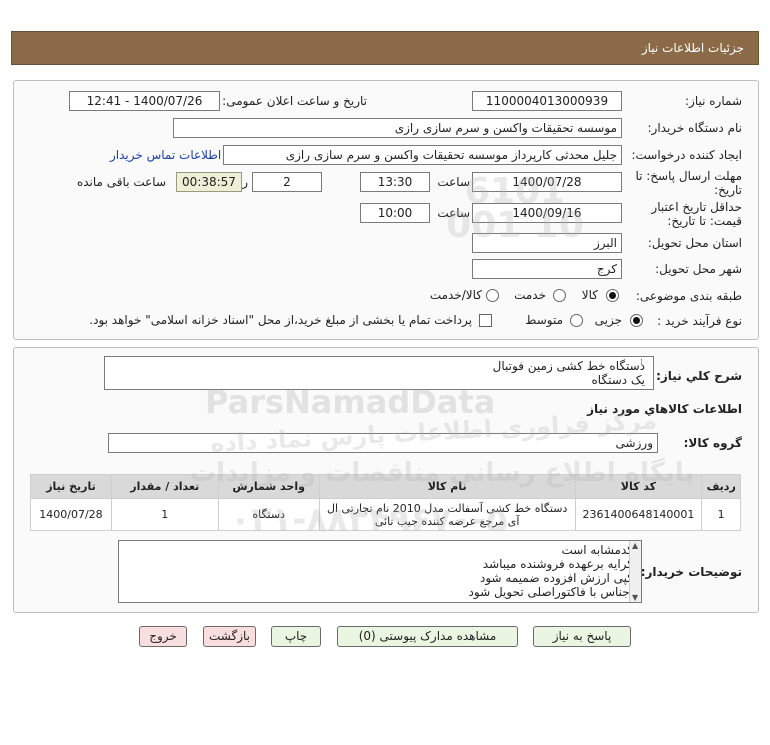 This screenshot has height=745, width=770. I want to click on page-title: جزئیات اطلاعات نیاز, so click(692, 48).